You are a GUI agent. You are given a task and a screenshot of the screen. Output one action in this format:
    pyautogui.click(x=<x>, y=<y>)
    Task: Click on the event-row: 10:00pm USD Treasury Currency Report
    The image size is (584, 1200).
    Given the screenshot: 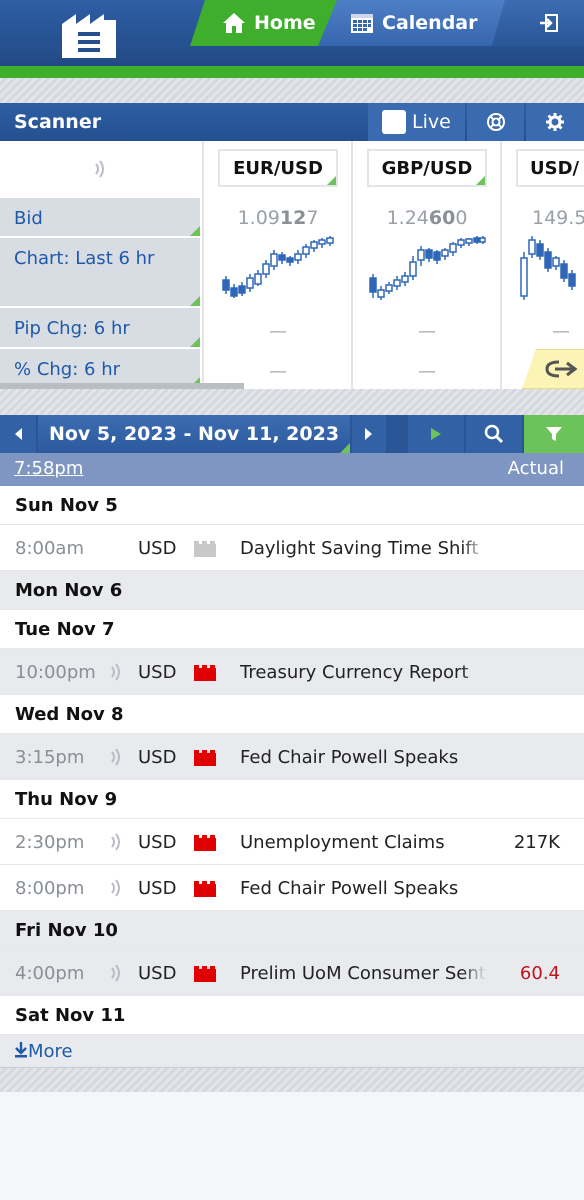 What is the action you would take?
    pyautogui.click(x=292, y=672)
    